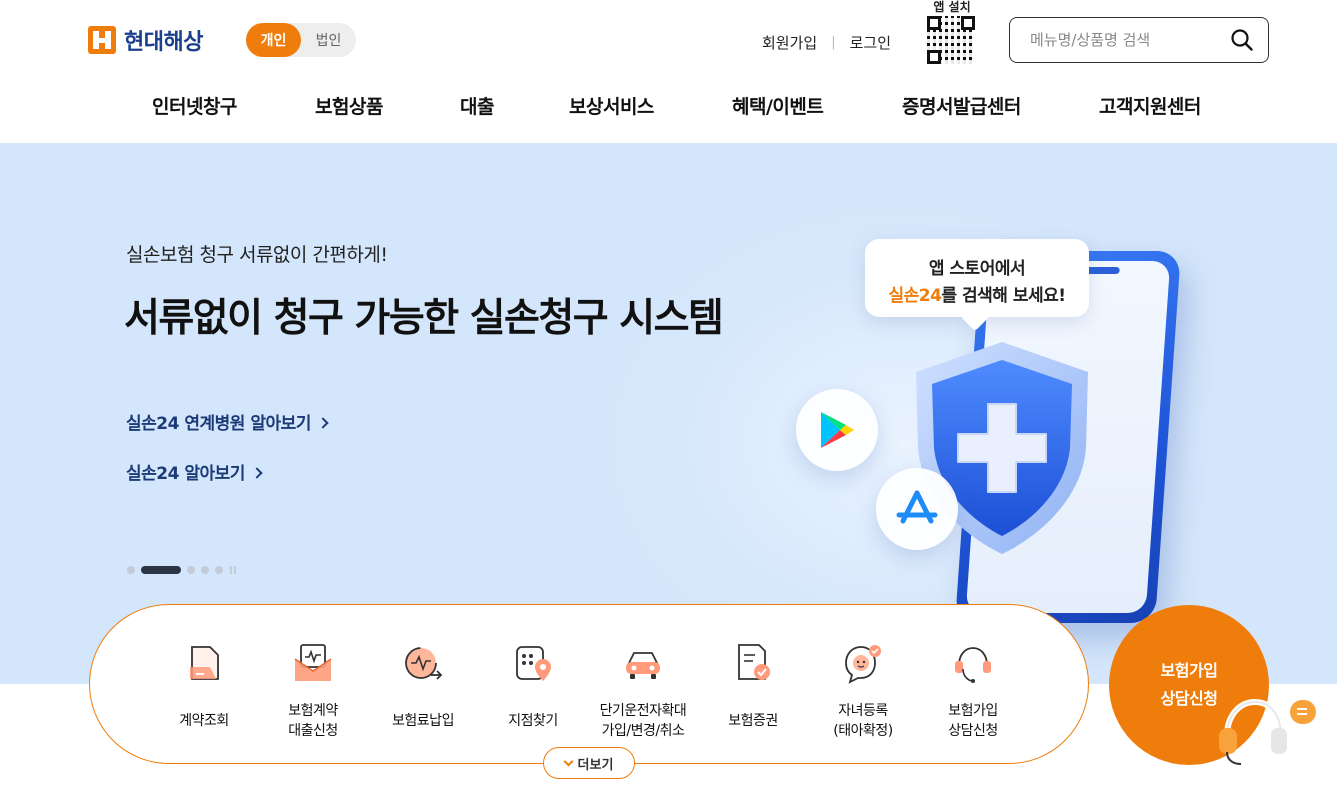 This screenshot has width=1337, height=797. I want to click on slide-pagination, so click(182, 570).